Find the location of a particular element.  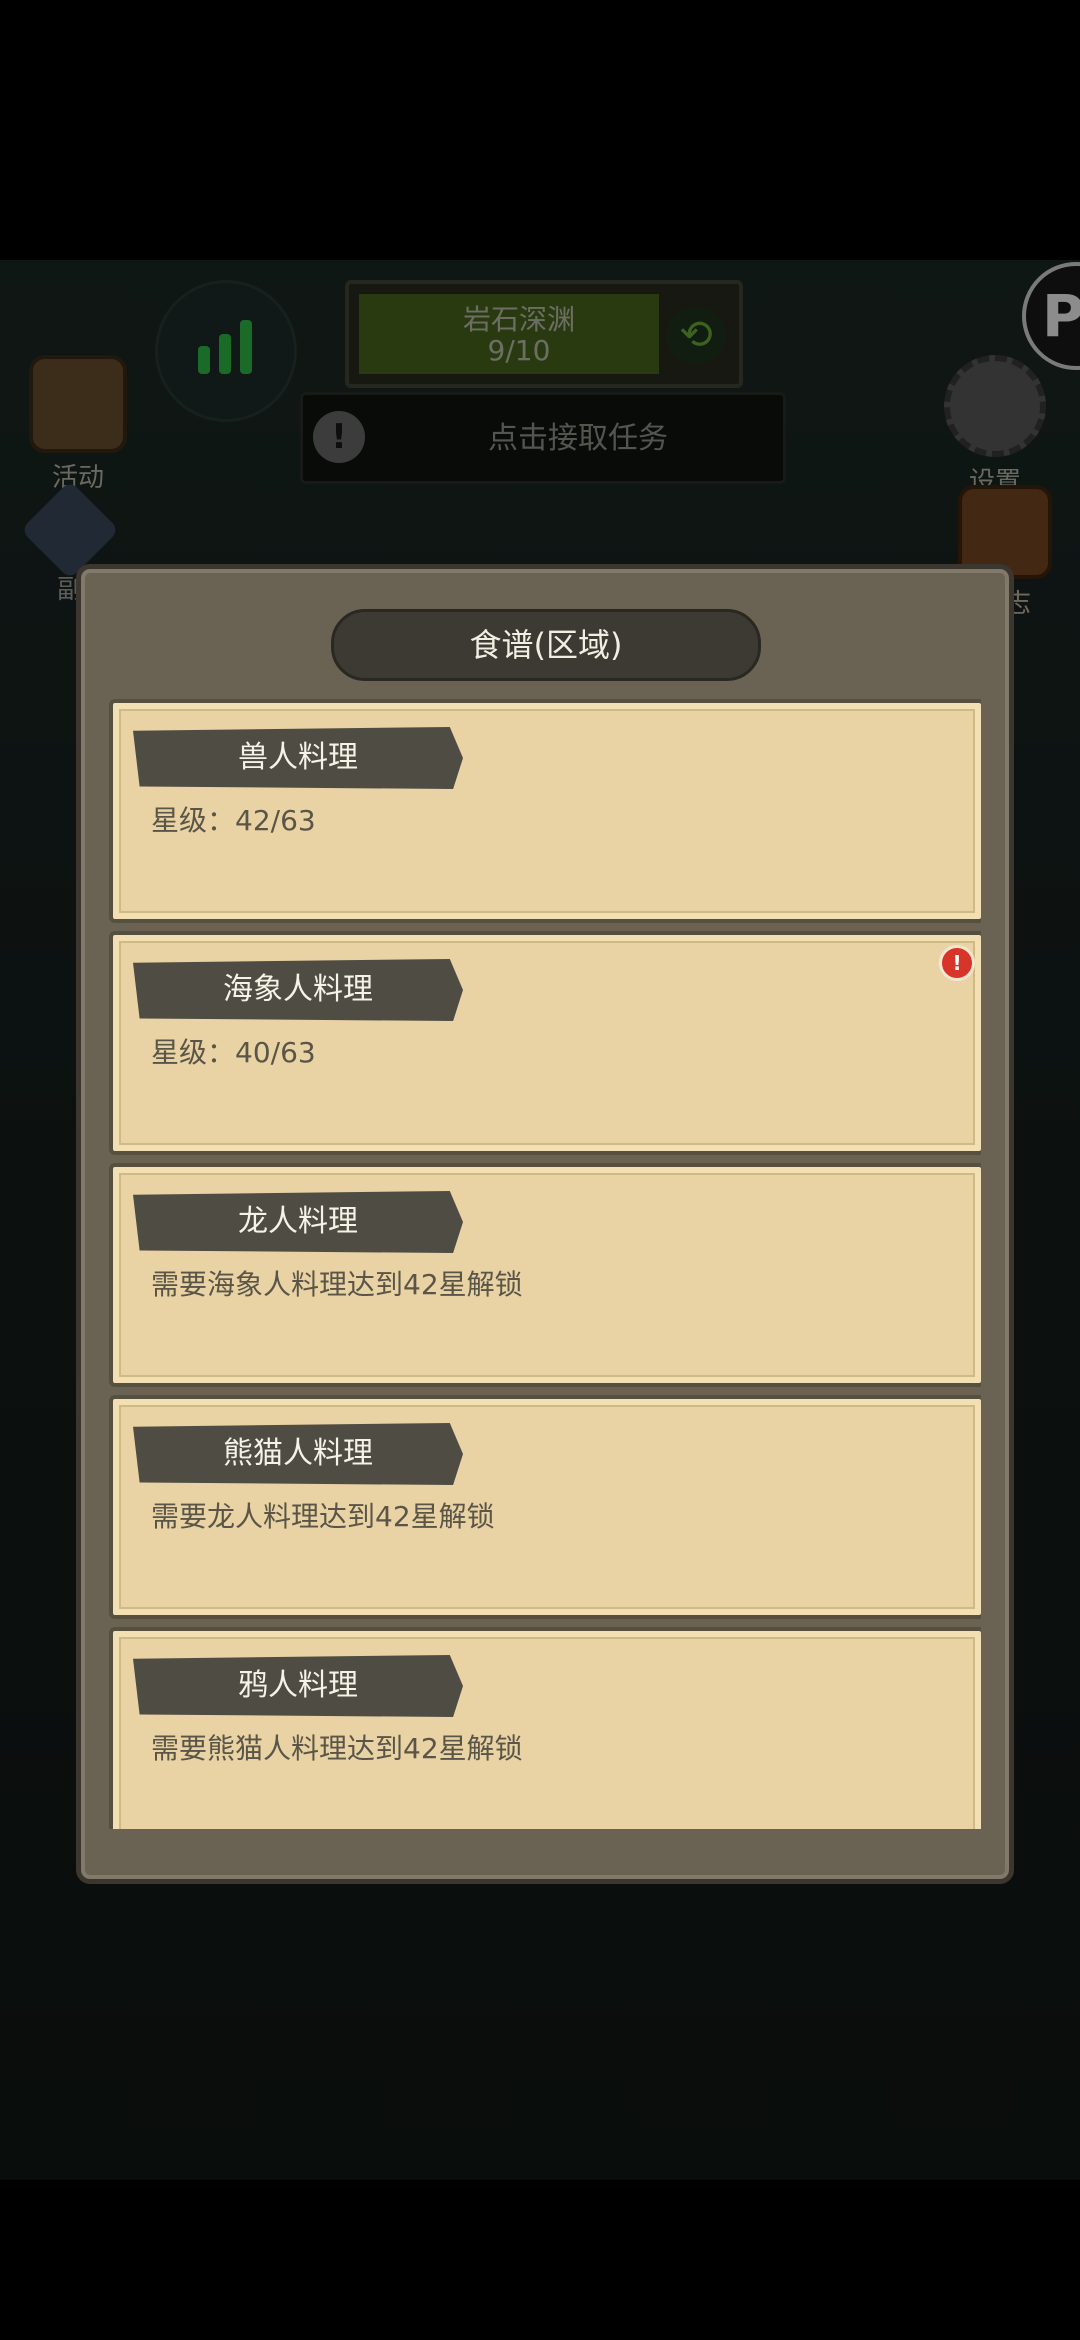

modal-title: 食谱(区域) is located at coordinates (546, 645).